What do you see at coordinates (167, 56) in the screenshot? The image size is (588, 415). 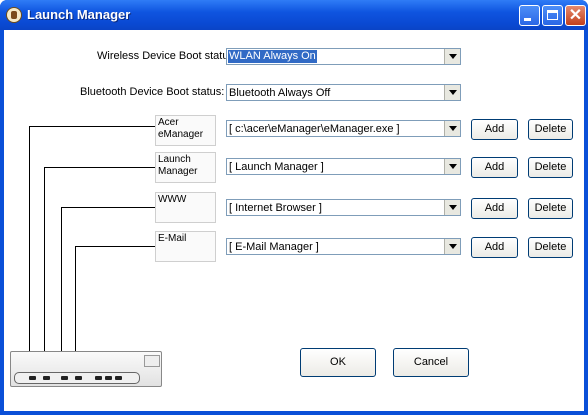 I see `wireless-boot-label: Wireless Device Boot status:` at bounding box center [167, 56].